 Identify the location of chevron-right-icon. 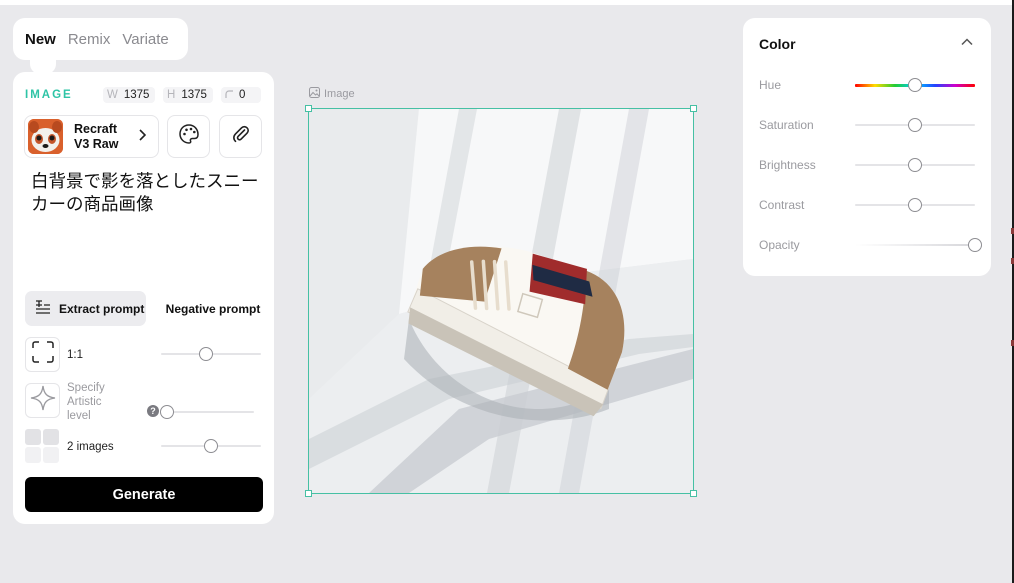
(142, 137).